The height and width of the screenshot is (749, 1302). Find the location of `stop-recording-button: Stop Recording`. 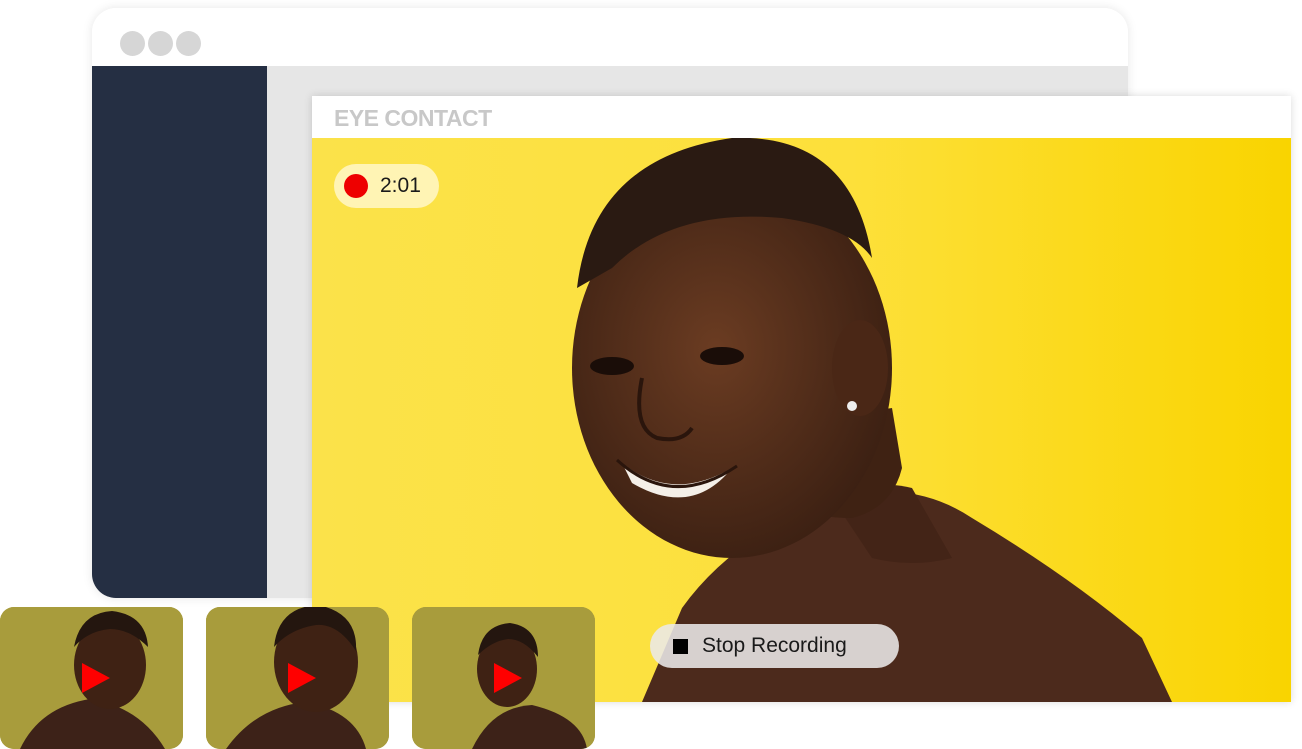

stop-recording-button: Stop Recording is located at coordinates (774, 646).